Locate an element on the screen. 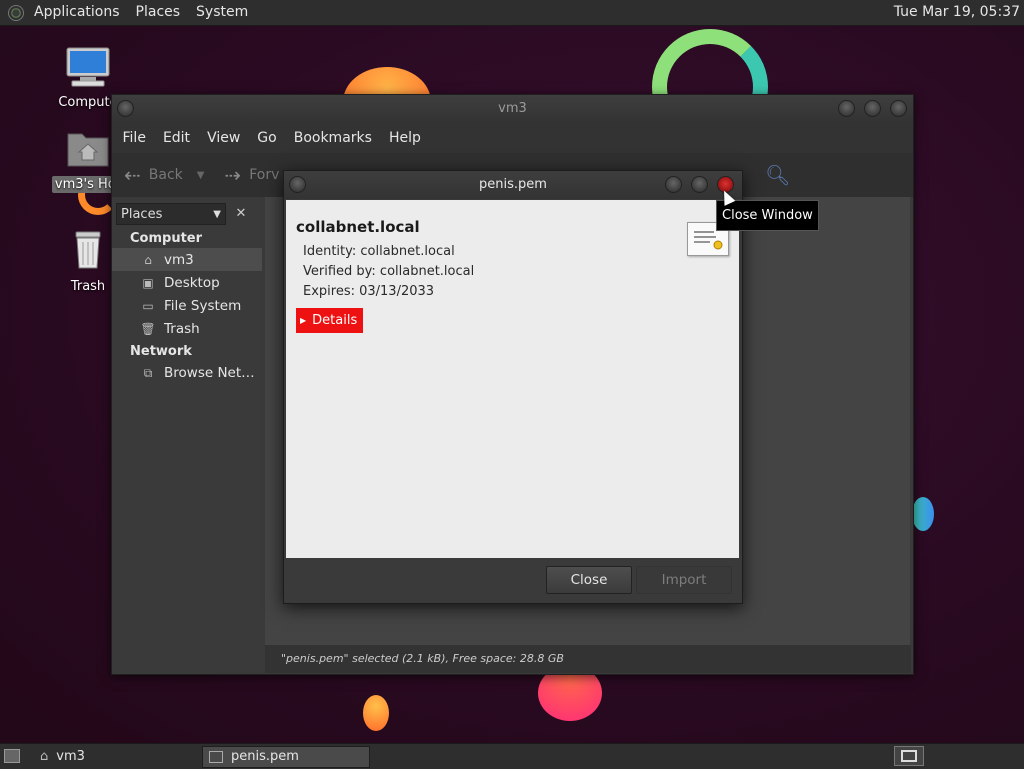  sidebar-item-vm3: ⌂ vm3 is located at coordinates (187, 259).